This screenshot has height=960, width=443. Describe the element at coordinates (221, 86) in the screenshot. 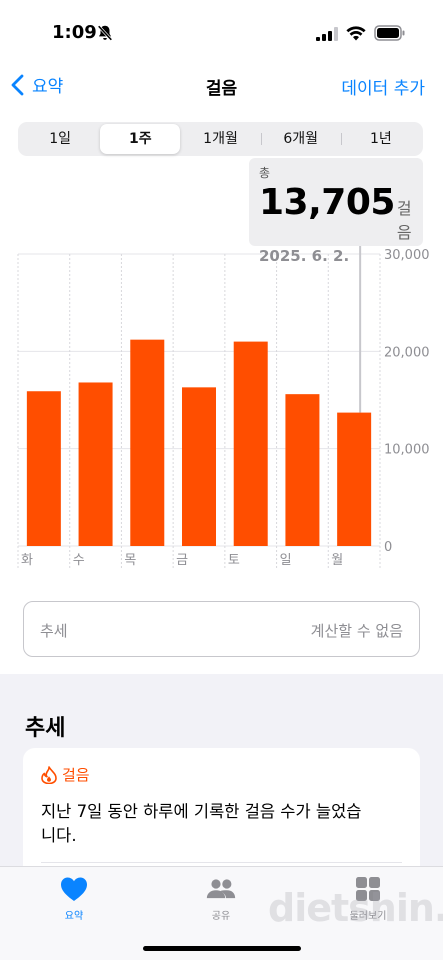

I see `nav-bar: 요약 걸음 데이터 추가` at that location.